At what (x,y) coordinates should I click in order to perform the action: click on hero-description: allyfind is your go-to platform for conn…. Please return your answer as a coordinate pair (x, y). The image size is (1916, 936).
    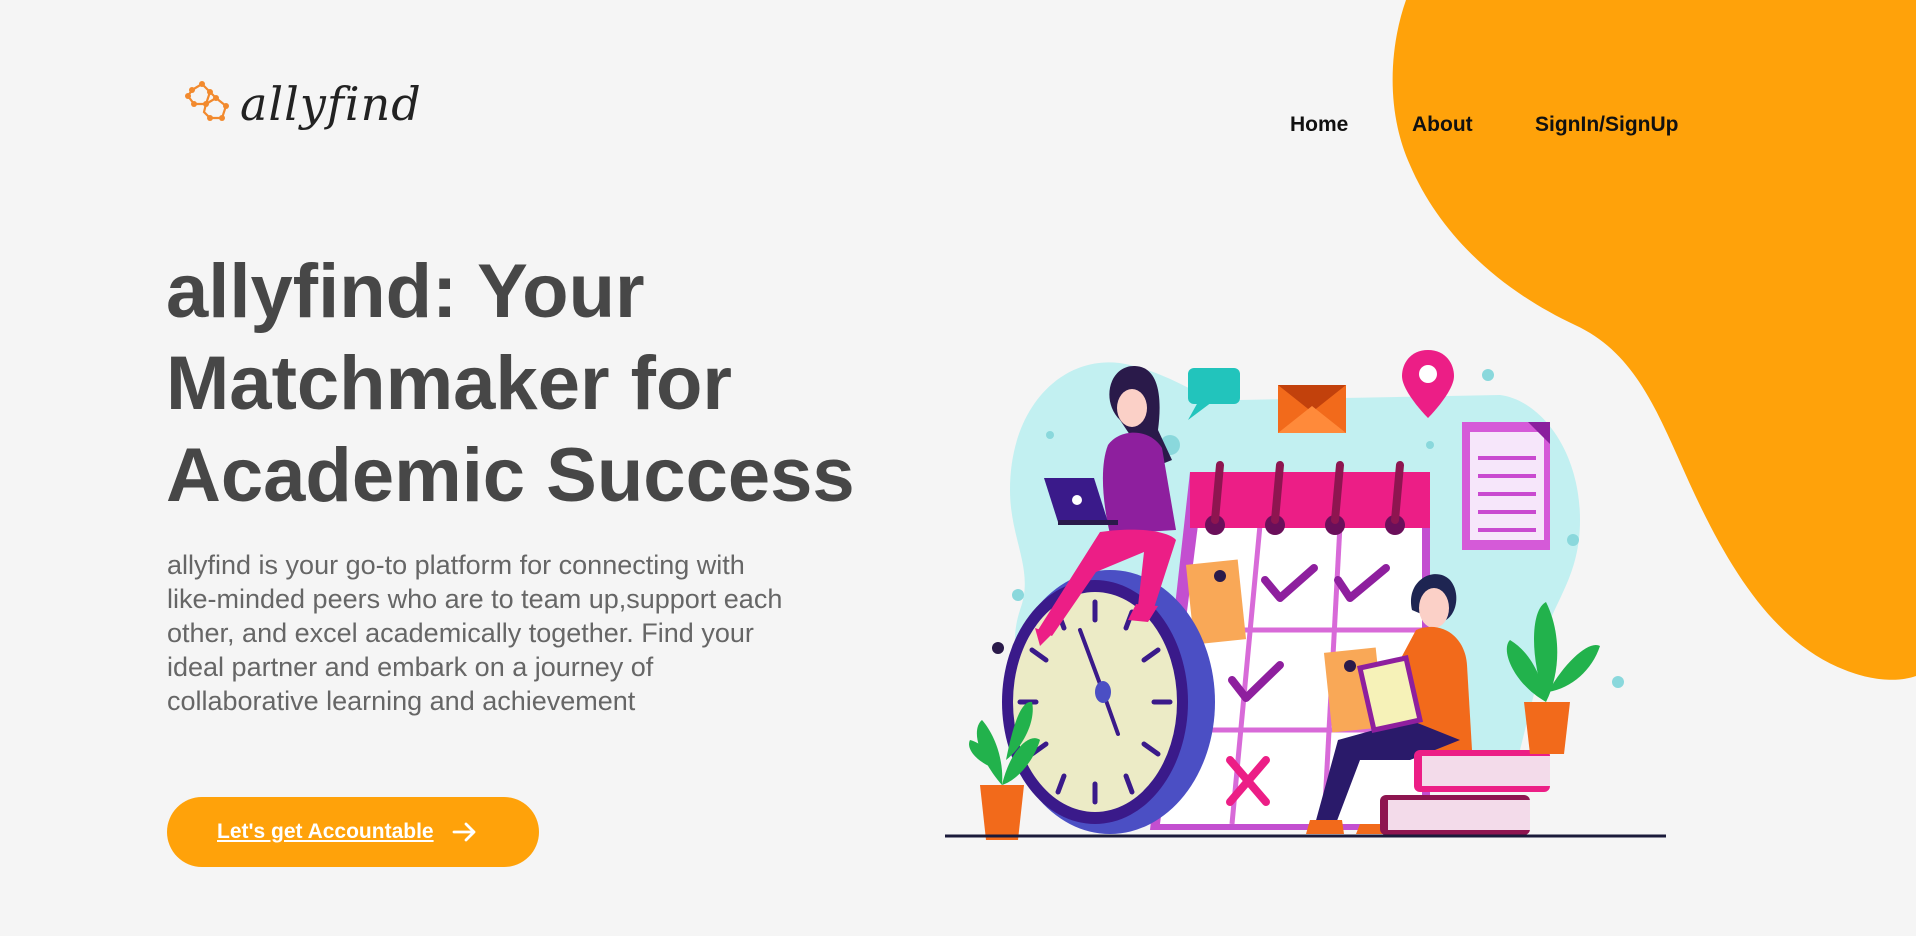
    Looking at the image, I should click on (475, 633).